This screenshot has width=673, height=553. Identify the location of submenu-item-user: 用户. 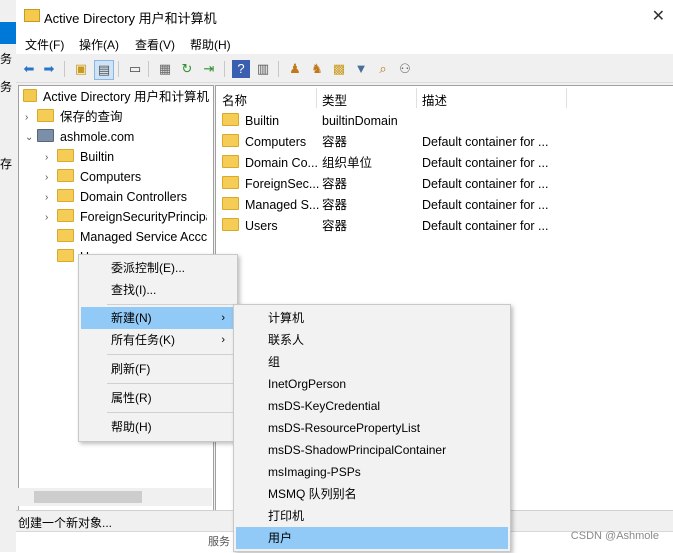
(372, 538).